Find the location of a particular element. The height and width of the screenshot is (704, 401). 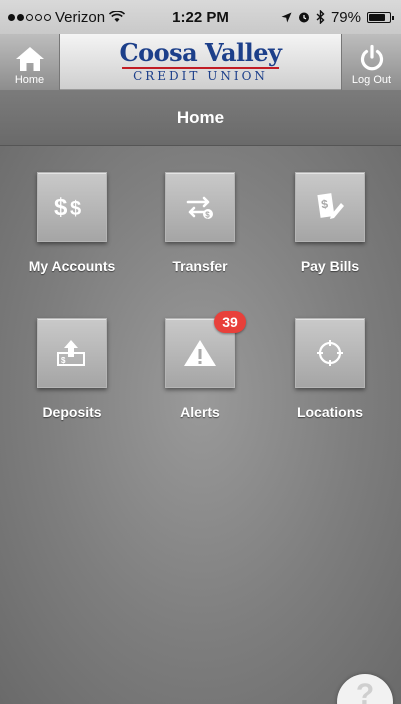

power-icon is located at coordinates (371, 57).